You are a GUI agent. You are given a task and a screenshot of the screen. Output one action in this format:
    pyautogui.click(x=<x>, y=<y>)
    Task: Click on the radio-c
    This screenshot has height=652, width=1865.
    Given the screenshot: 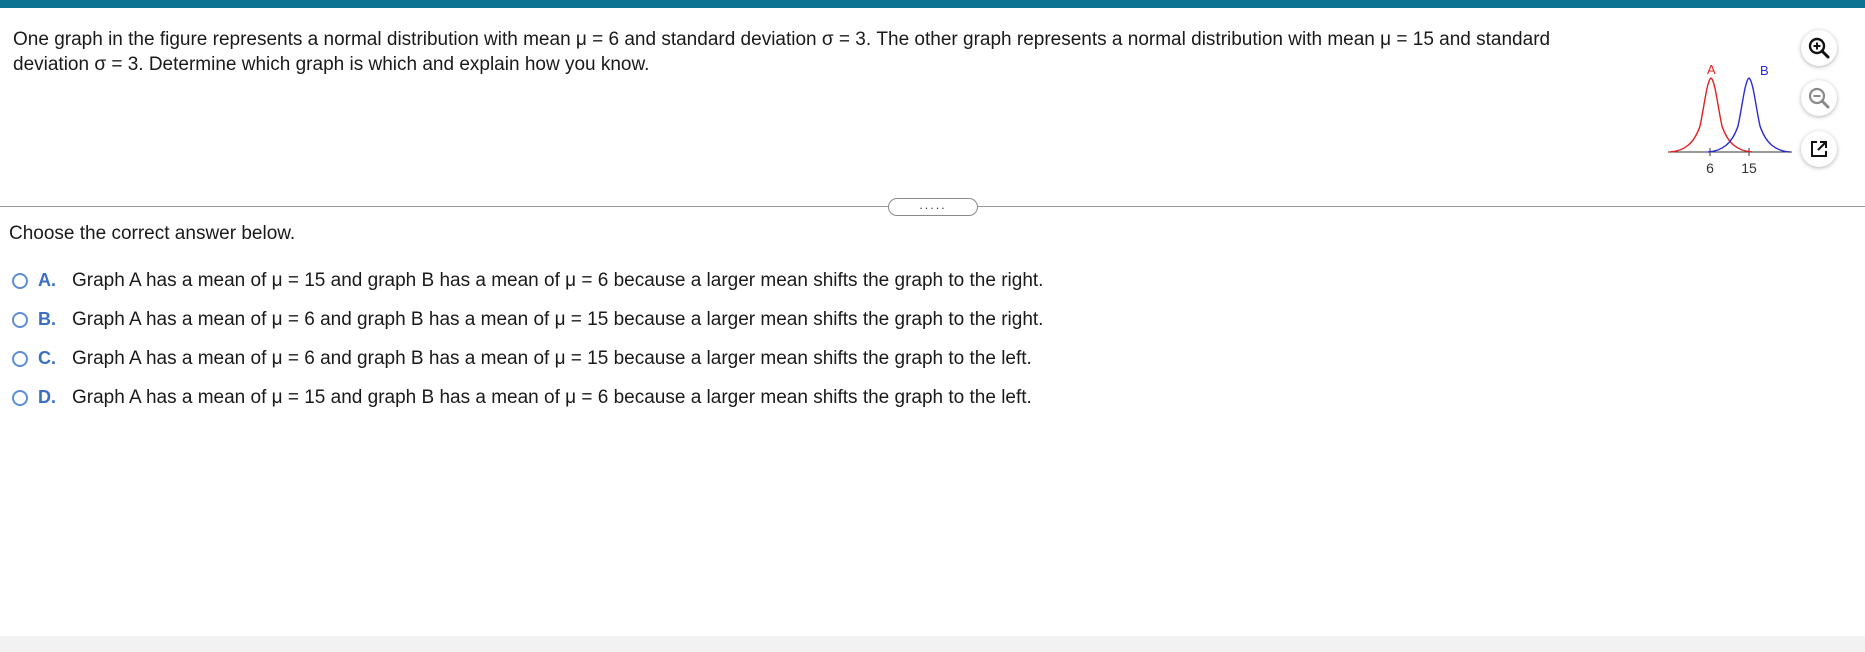 What is the action you would take?
    pyautogui.click(x=20, y=358)
    